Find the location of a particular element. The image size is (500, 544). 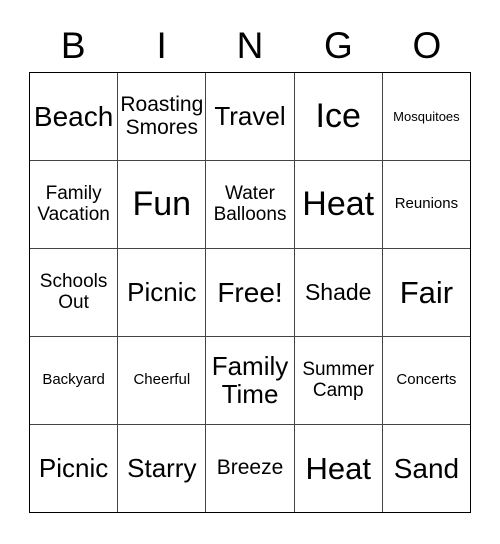

bingo-cell-label: Water Balloons is located at coordinates (250, 204).